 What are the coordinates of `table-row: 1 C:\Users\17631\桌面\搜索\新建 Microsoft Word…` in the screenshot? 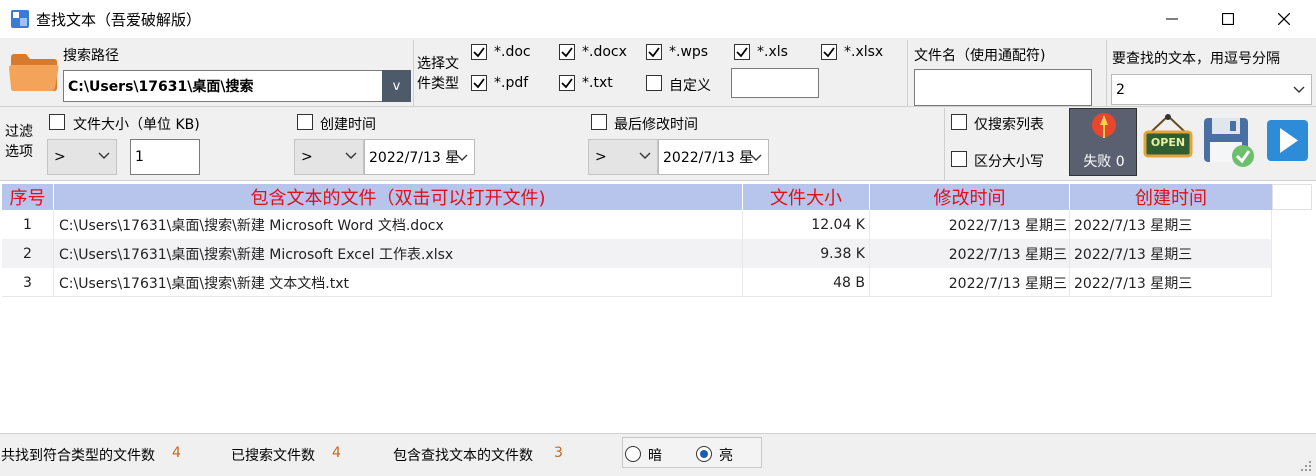 It's located at (637, 224).